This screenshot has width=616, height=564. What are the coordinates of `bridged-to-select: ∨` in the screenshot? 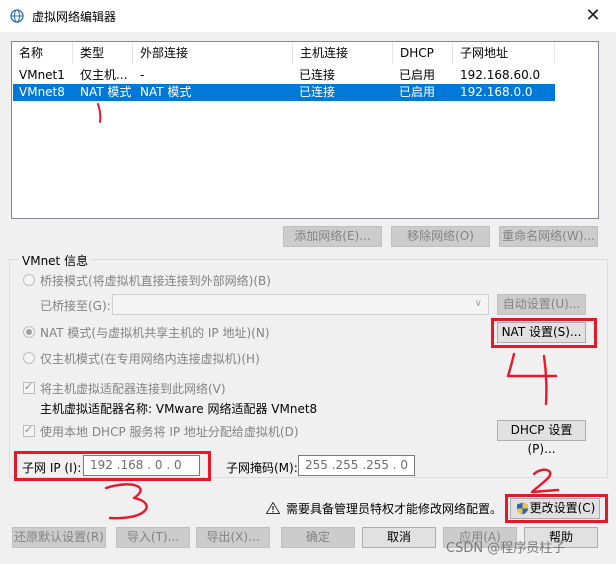 It's located at (300, 304).